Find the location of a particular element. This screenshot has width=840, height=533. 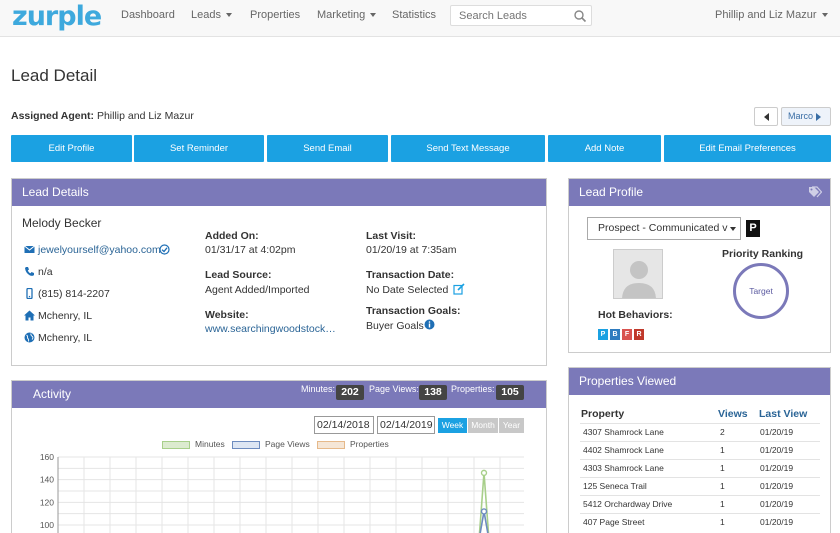

search-leads-box is located at coordinates (521, 15).